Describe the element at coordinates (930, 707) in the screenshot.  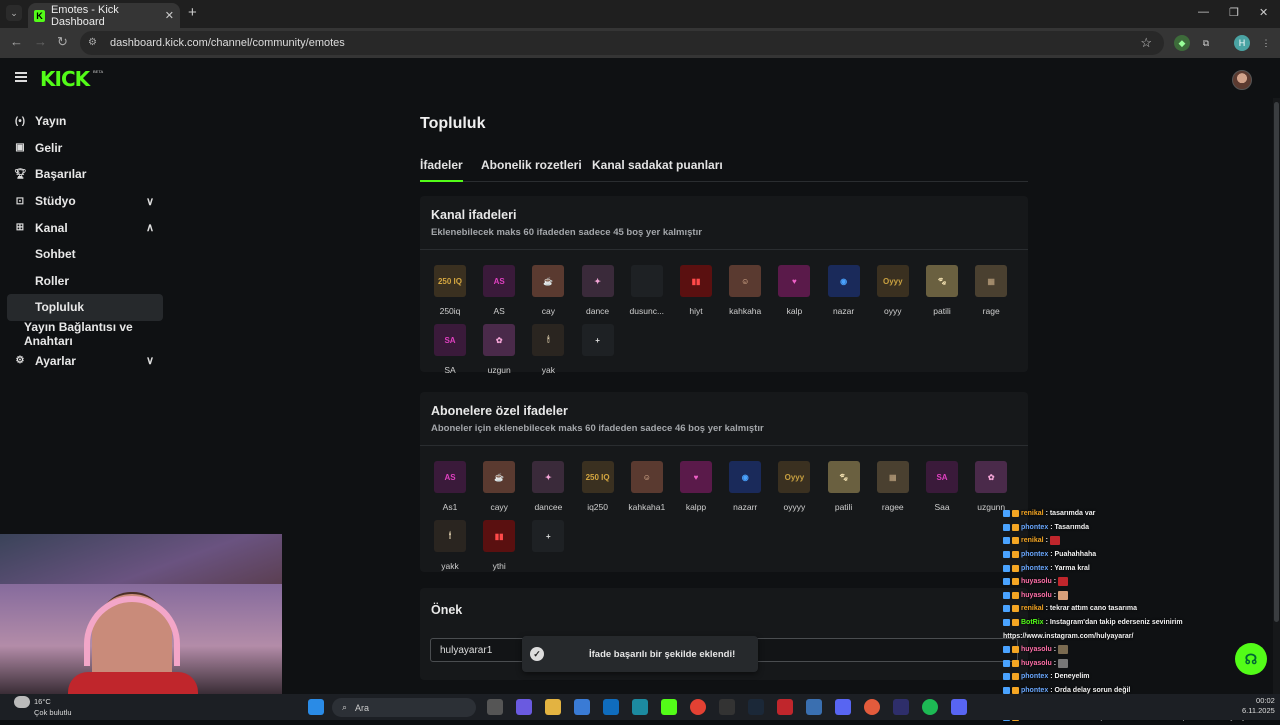
I see `spotify-icon` at that location.